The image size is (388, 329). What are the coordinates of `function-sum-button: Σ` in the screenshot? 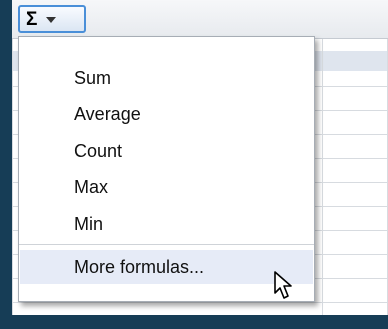 It's located at (52, 19).